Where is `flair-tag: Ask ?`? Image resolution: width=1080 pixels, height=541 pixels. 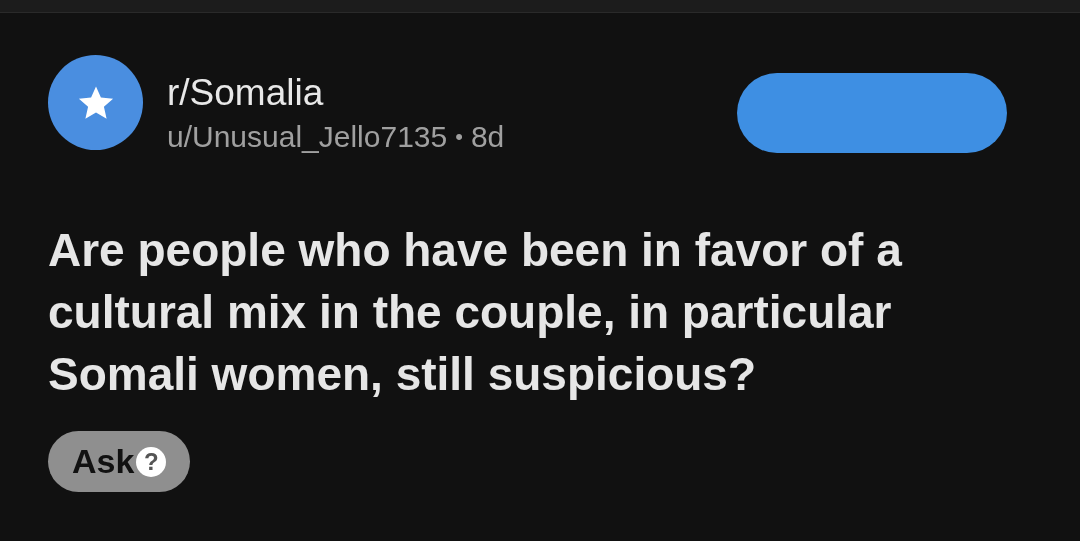 flair-tag: Ask ? is located at coordinates (119, 461).